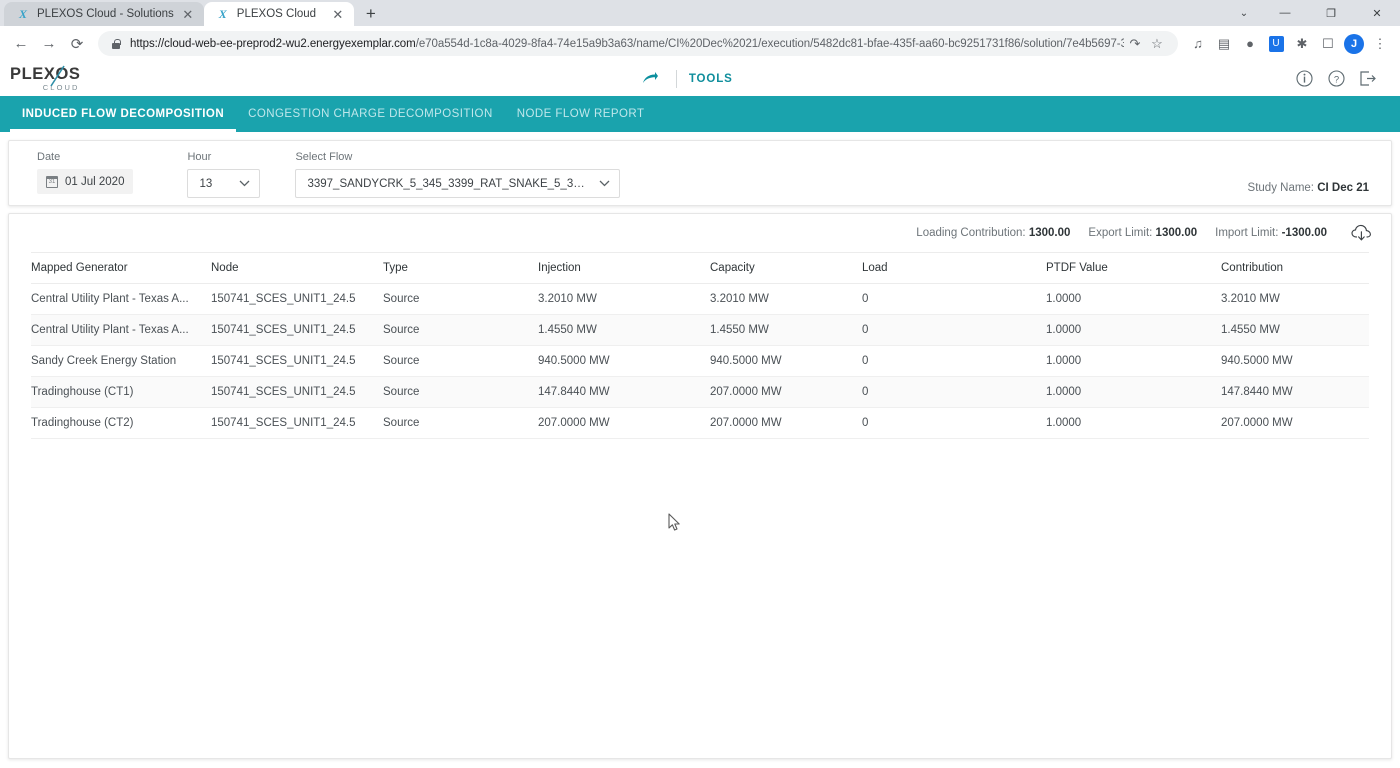 The width and height of the screenshot is (1400, 768). What do you see at coordinates (278, 14) in the screenshot?
I see `browser-tab-2: X PLEXOS Cloud ✕` at bounding box center [278, 14].